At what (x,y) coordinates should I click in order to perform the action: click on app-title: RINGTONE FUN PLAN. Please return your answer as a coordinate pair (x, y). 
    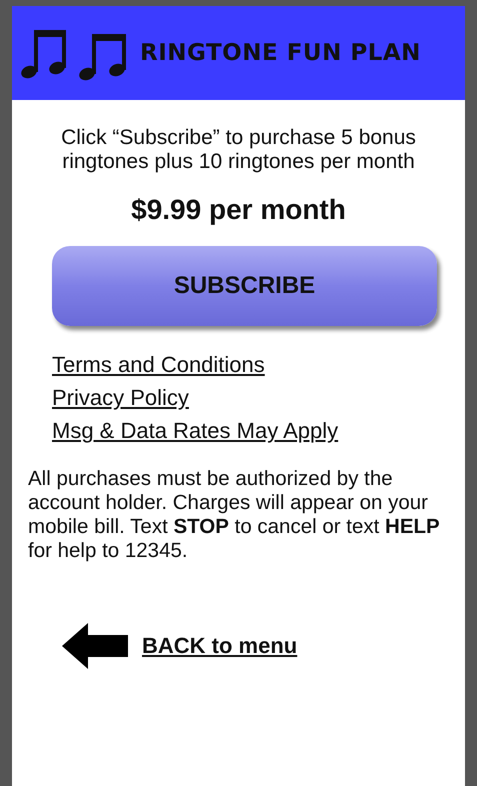
    Looking at the image, I should click on (280, 53).